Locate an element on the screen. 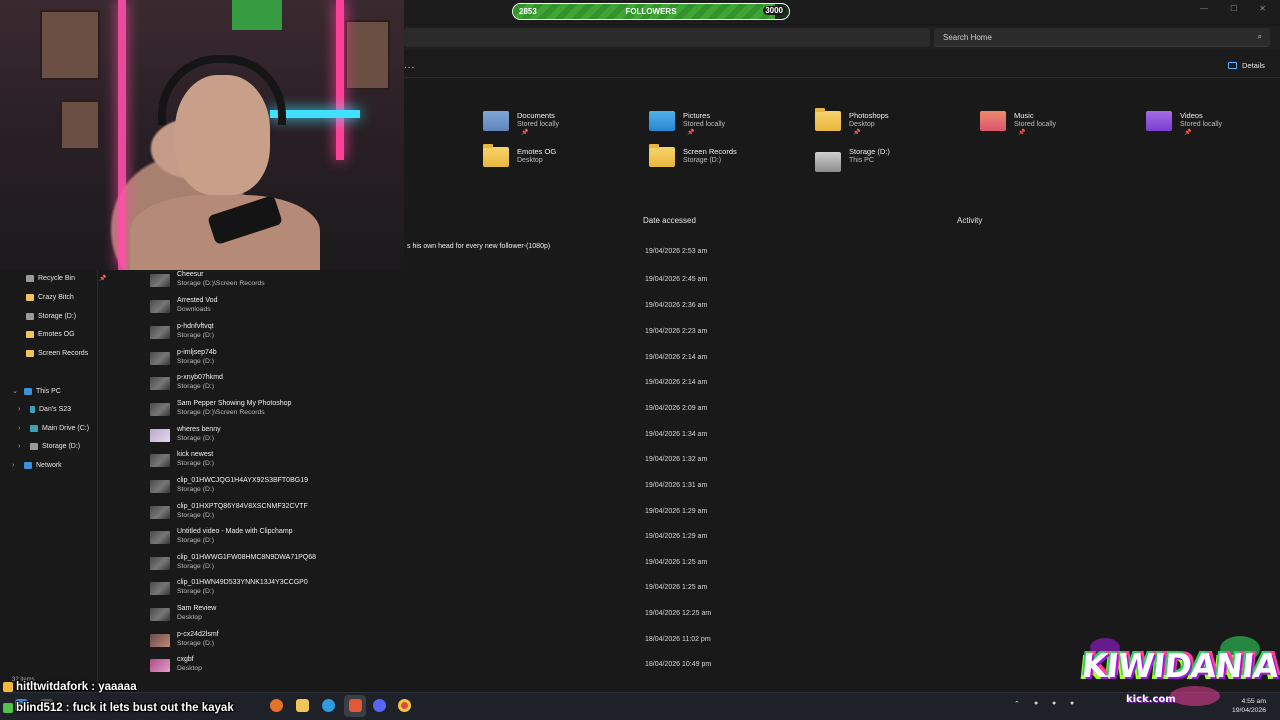 This screenshot has height=720, width=1280. sidebar-item-crazy-bitch: Crazy Bitch is located at coordinates (50, 297).